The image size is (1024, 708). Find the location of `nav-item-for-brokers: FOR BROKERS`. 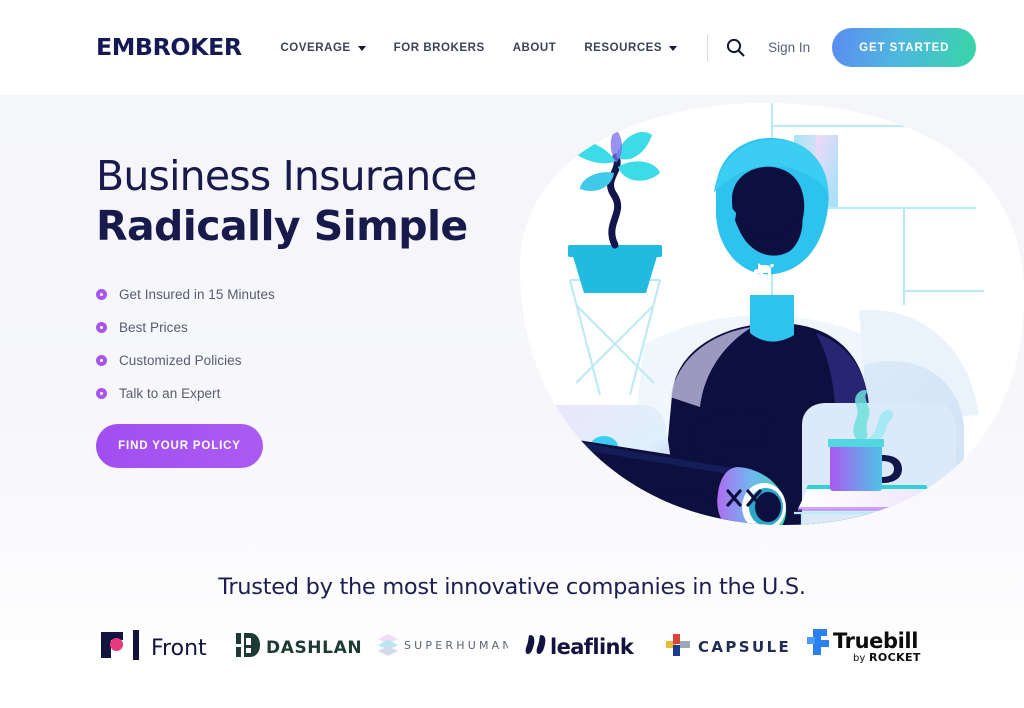

nav-item-for-brokers: FOR BROKERS is located at coordinates (439, 48).